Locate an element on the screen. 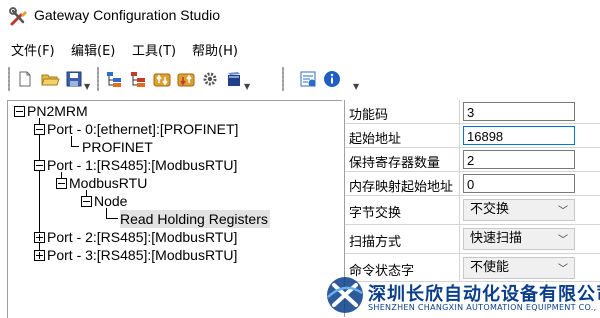 This screenshot has width=600, height=318. tree-node-label: PN2MRM is located at coordinates (57, 111).